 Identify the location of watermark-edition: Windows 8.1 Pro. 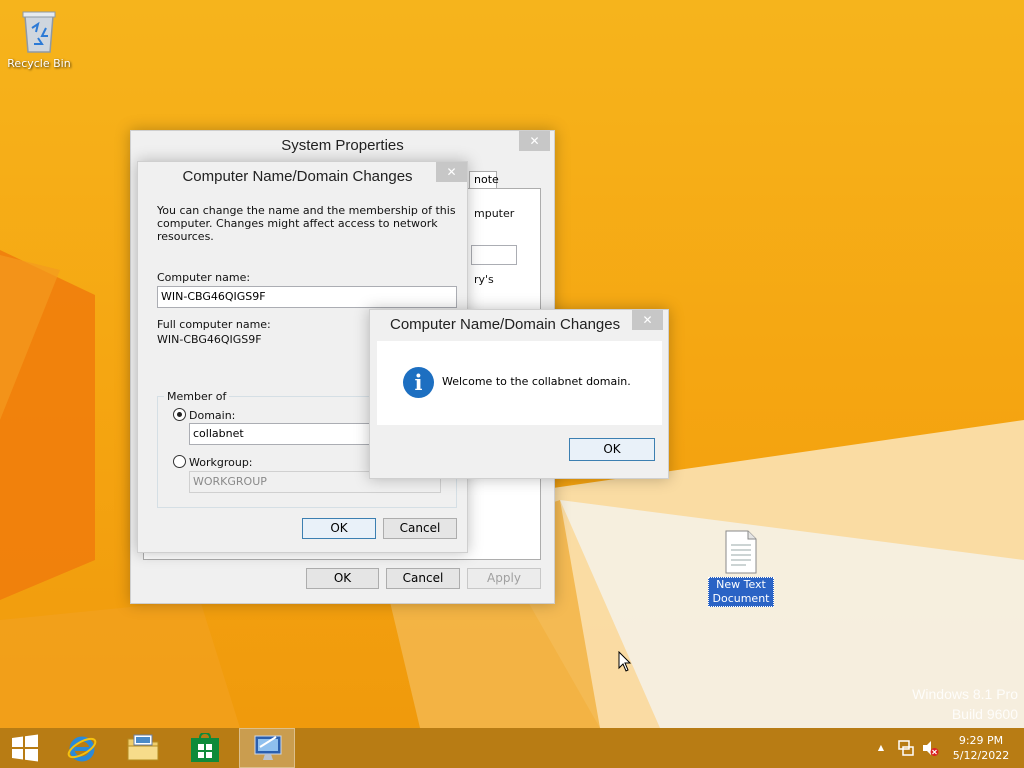
(965, 694).